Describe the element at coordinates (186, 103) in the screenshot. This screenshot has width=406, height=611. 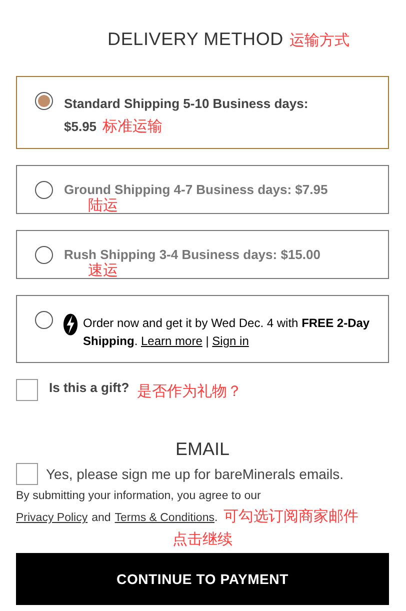
I see `option-label: Standard Shipping 5-10 Business days:` at that location.